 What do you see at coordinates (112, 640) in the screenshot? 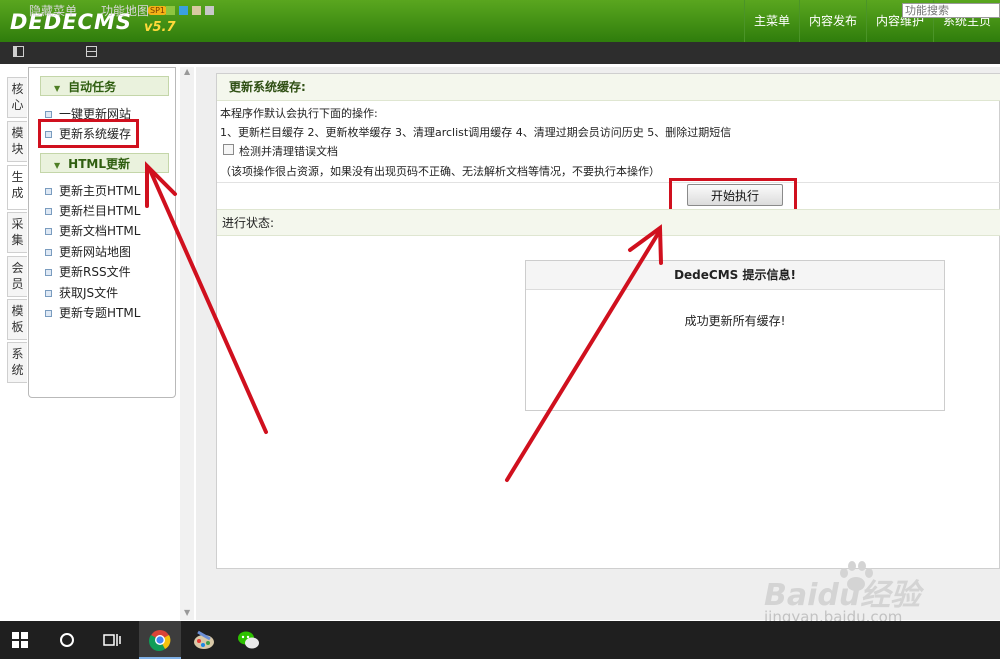
I see `task-view-icon` at bounding box center [112, 640].